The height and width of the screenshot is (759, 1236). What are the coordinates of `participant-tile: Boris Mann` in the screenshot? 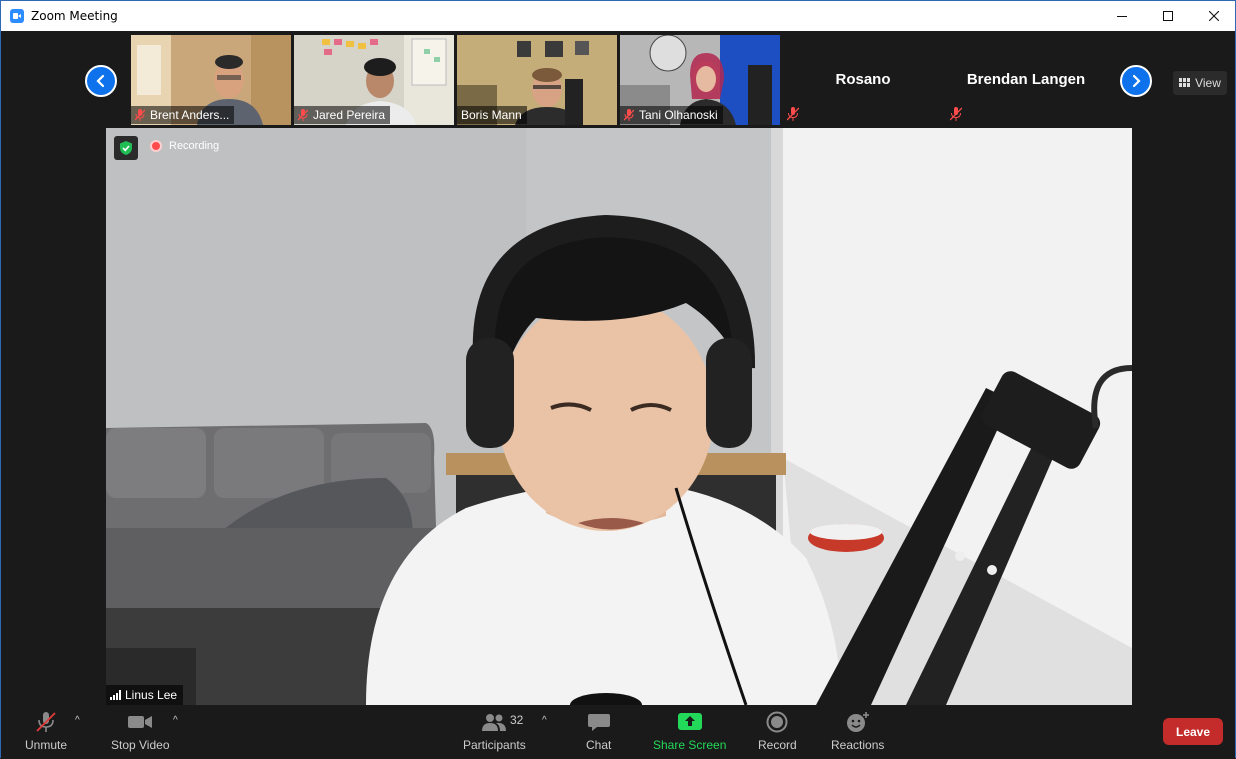 It's located at (537, 80).